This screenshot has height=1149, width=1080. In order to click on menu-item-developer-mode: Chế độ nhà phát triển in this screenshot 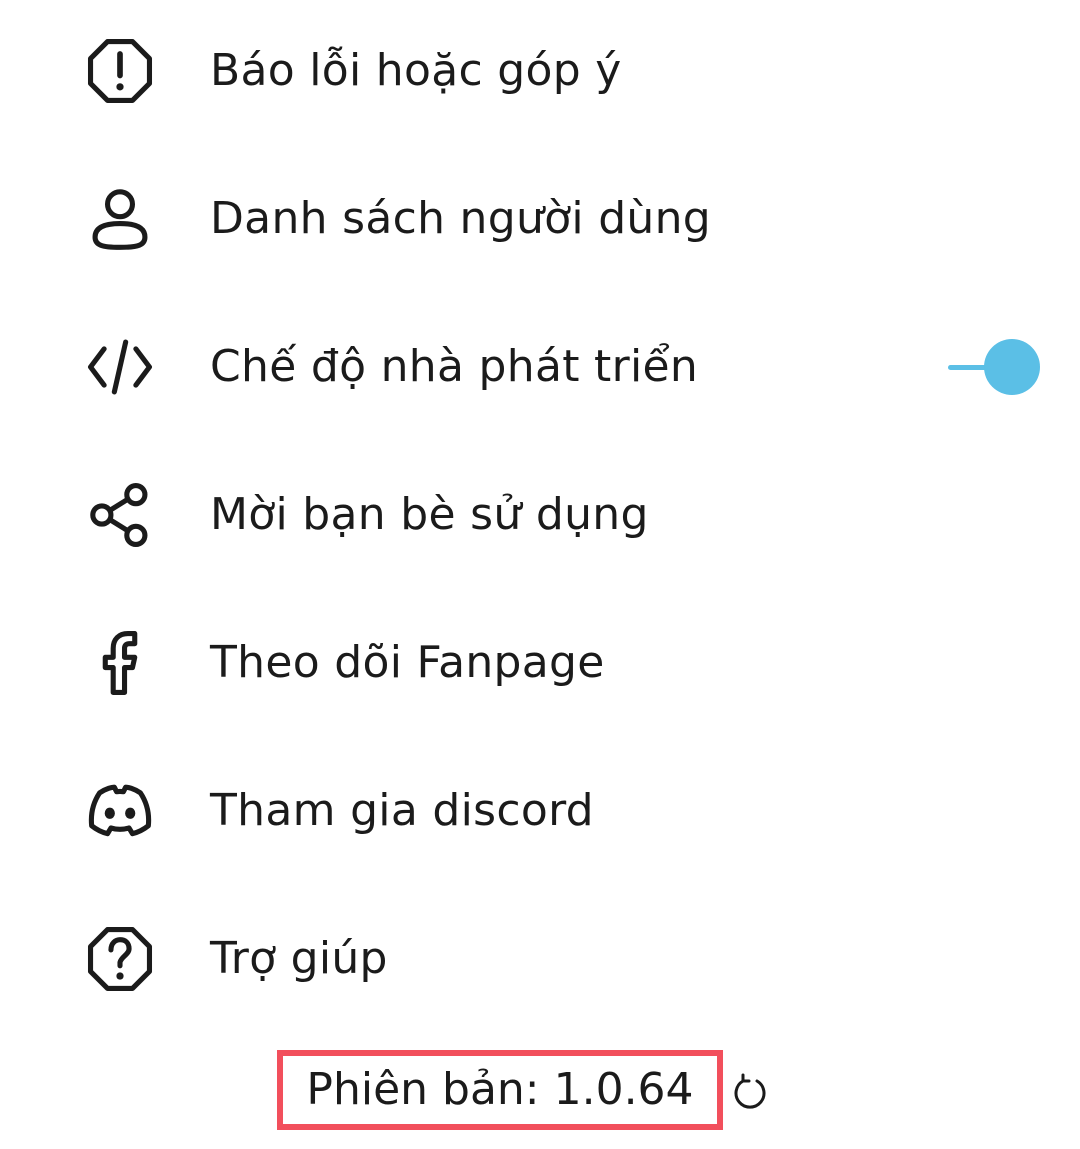, I will do `click(540, 367)`.